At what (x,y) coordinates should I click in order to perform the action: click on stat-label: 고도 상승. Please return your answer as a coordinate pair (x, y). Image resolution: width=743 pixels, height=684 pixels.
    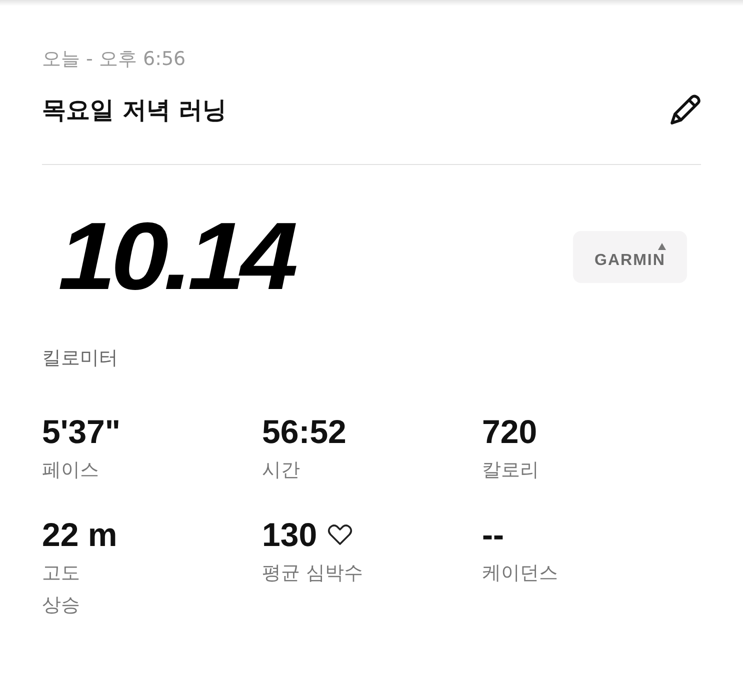
    Looking at the image, I should click on (61, 589).